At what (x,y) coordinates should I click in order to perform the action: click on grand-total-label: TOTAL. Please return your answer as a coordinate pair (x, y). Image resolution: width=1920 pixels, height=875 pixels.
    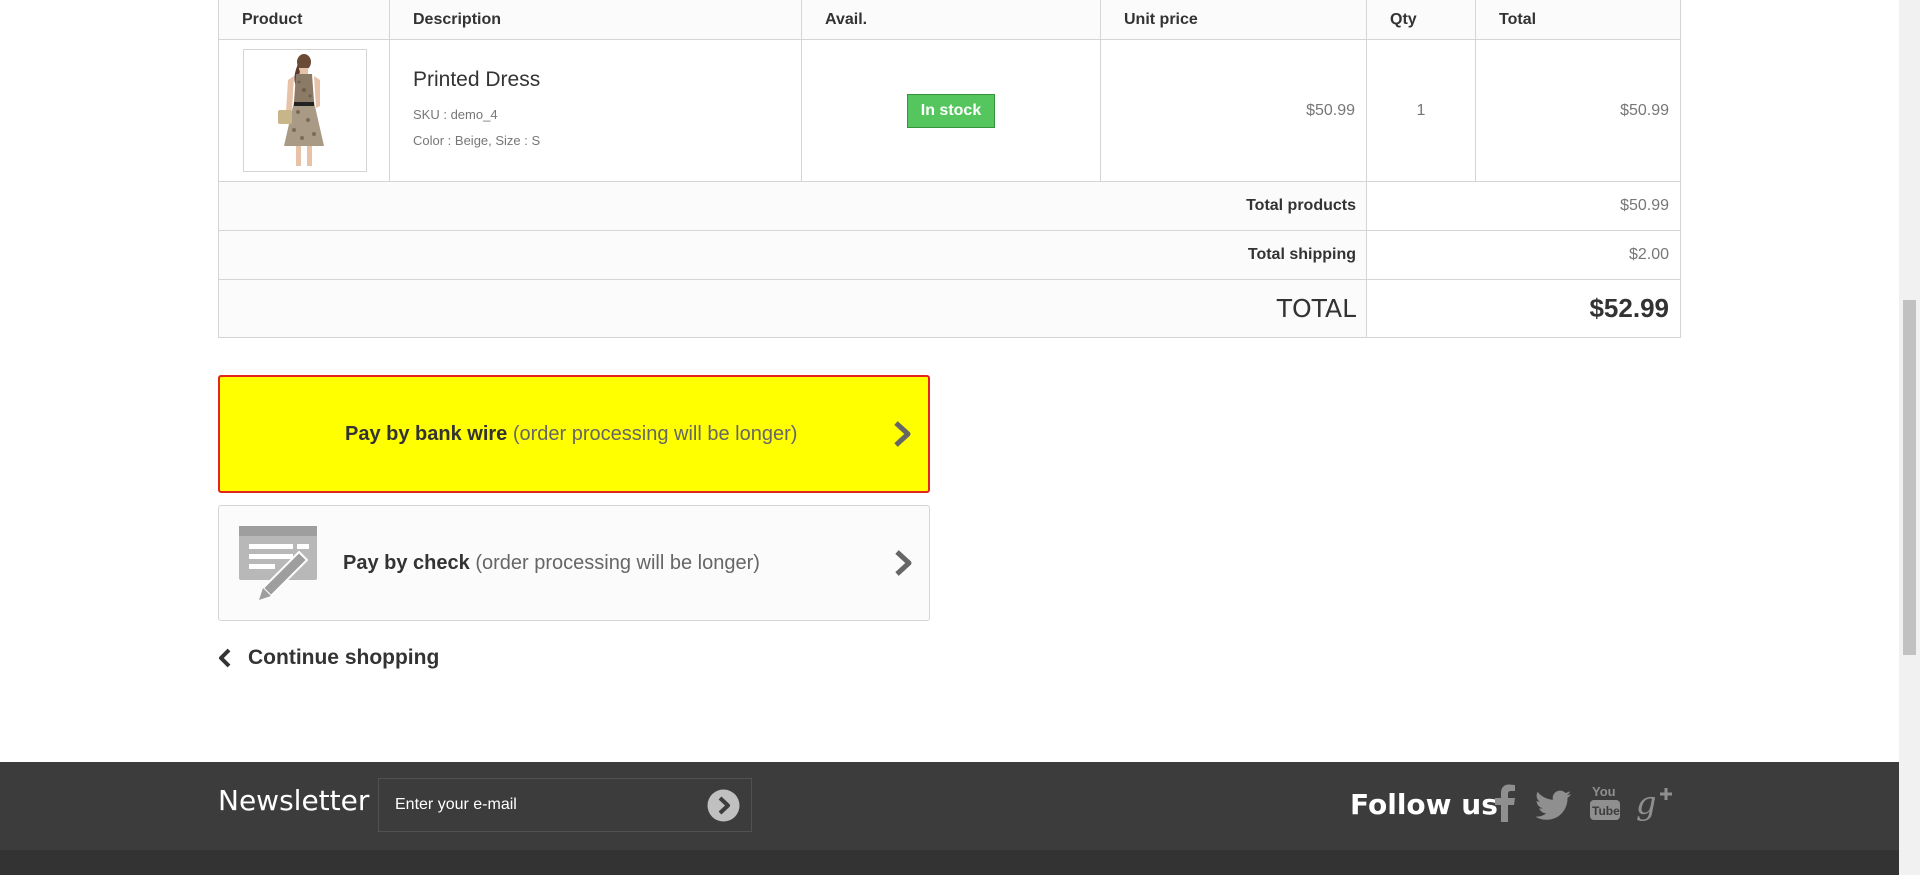
    Looking at the image, I should click on (792, 308).